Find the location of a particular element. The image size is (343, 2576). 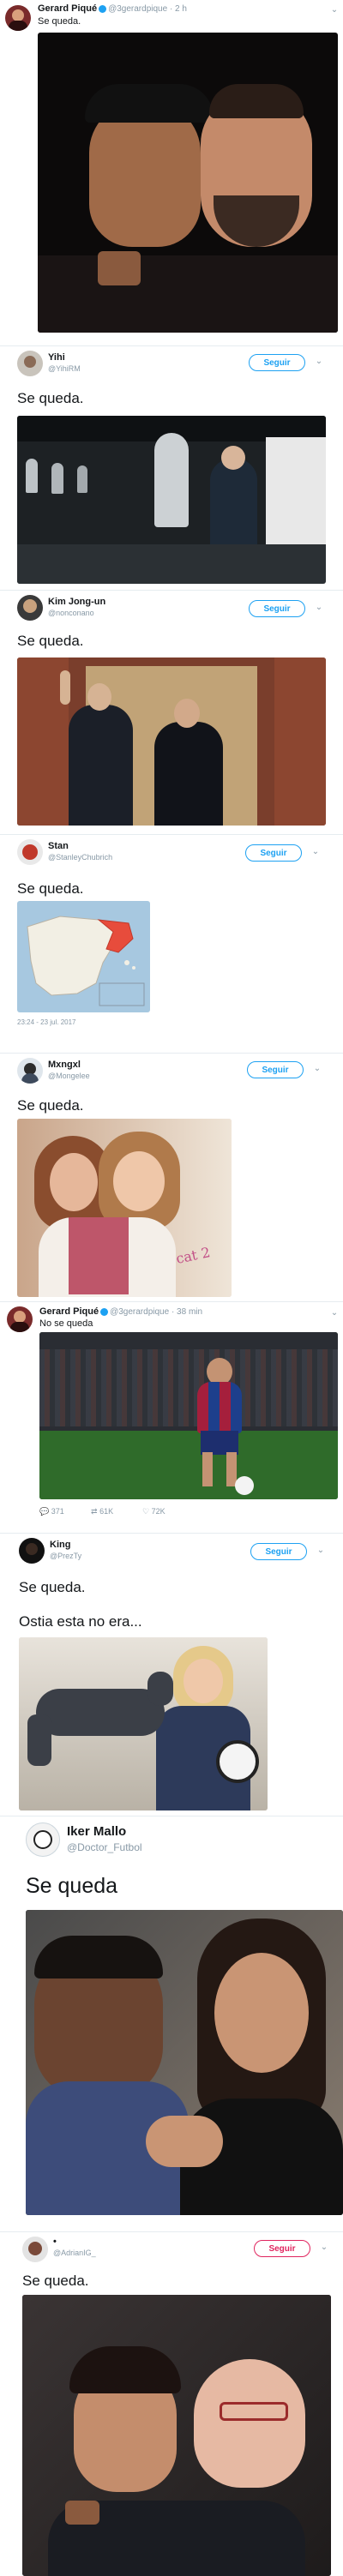

author-name: • is located at coordinates (55, 2242).